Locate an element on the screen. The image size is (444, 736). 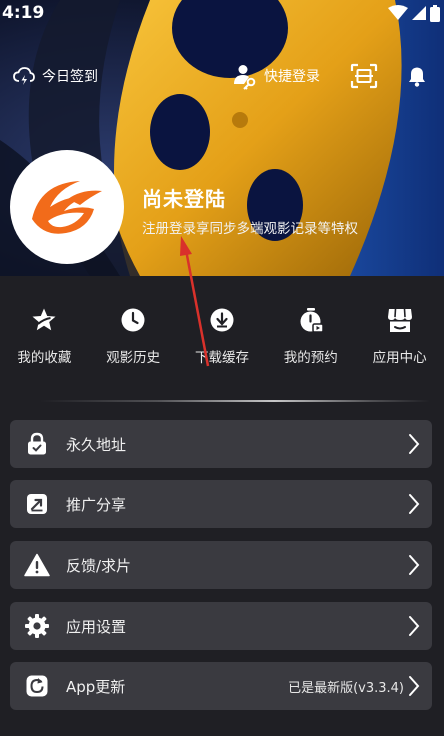
daily-checkin-button: 今日签到 is located at coordinates (55, 76).